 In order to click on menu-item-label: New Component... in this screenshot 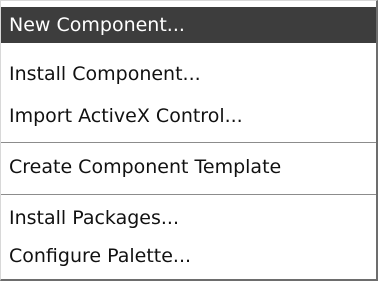, I will do `click(97, 25)`.